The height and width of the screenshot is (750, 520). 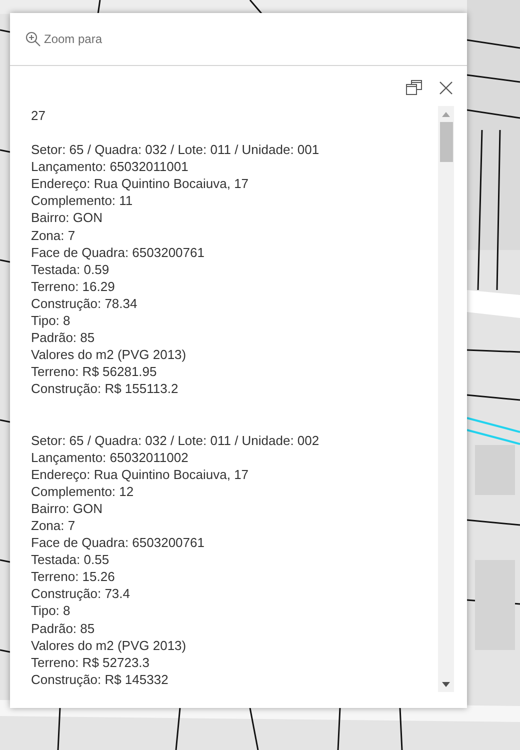 I want to click on attribute-line: Setor: 65 / Quadra: 032 / Lote: 011 / Unidade: 001, so click(x=175, y=149).